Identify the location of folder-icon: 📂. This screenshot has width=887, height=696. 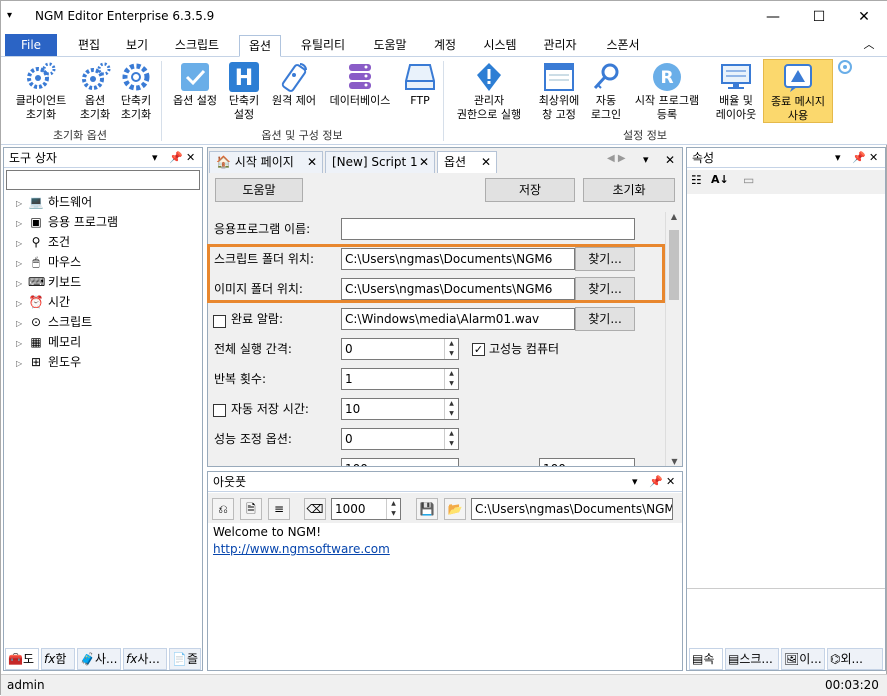
(455, 509).